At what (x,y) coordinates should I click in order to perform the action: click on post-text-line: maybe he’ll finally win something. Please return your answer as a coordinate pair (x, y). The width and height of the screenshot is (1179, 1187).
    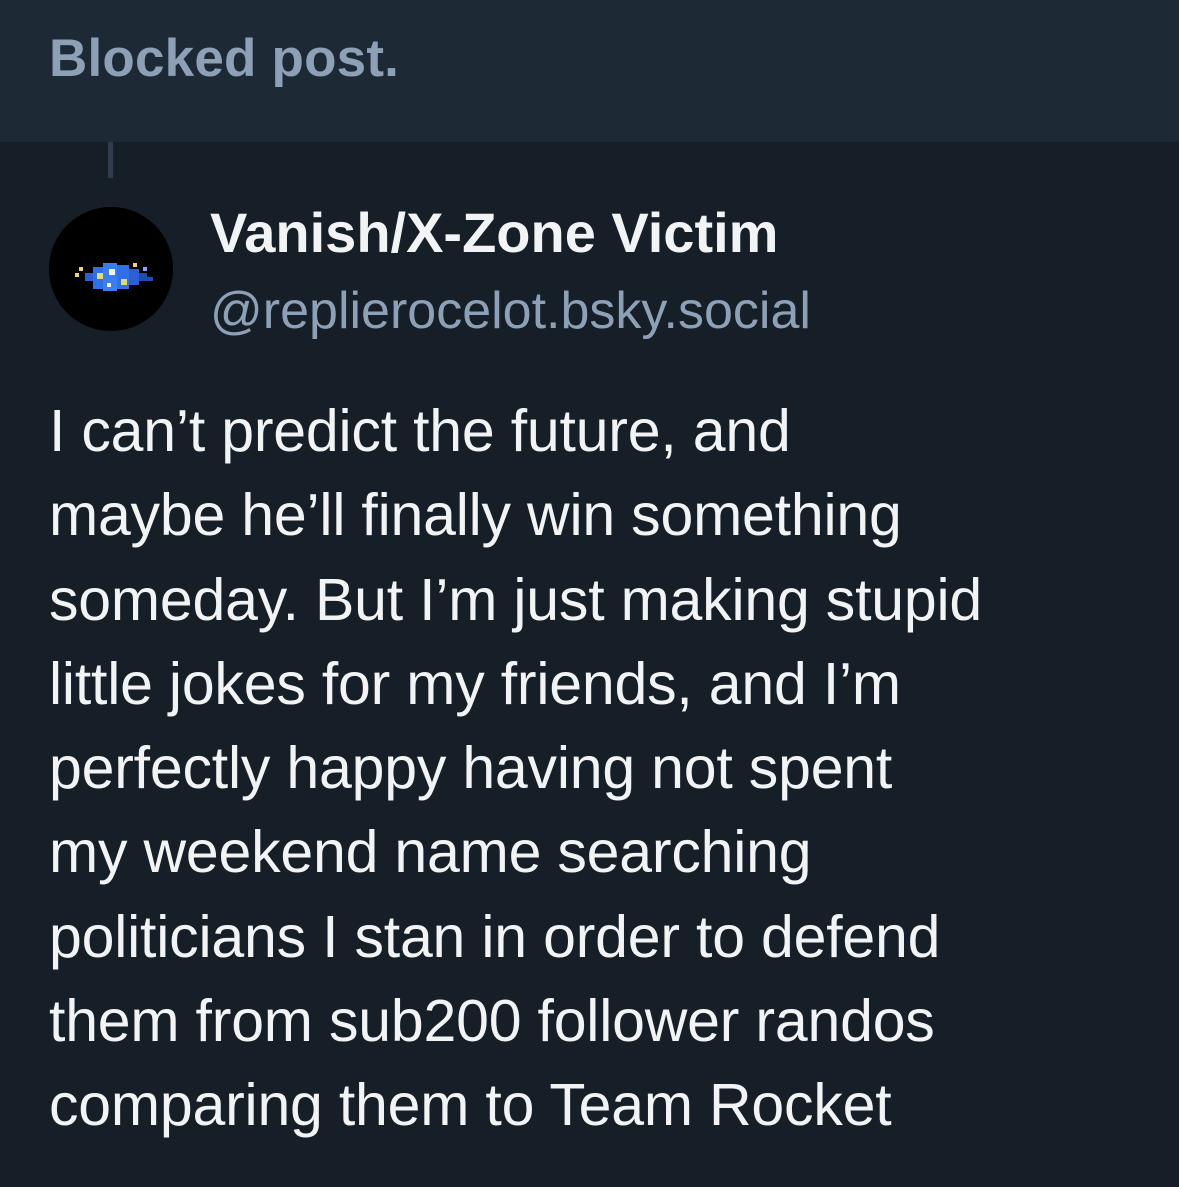
    Looking at the image, I should click on (475, 515).